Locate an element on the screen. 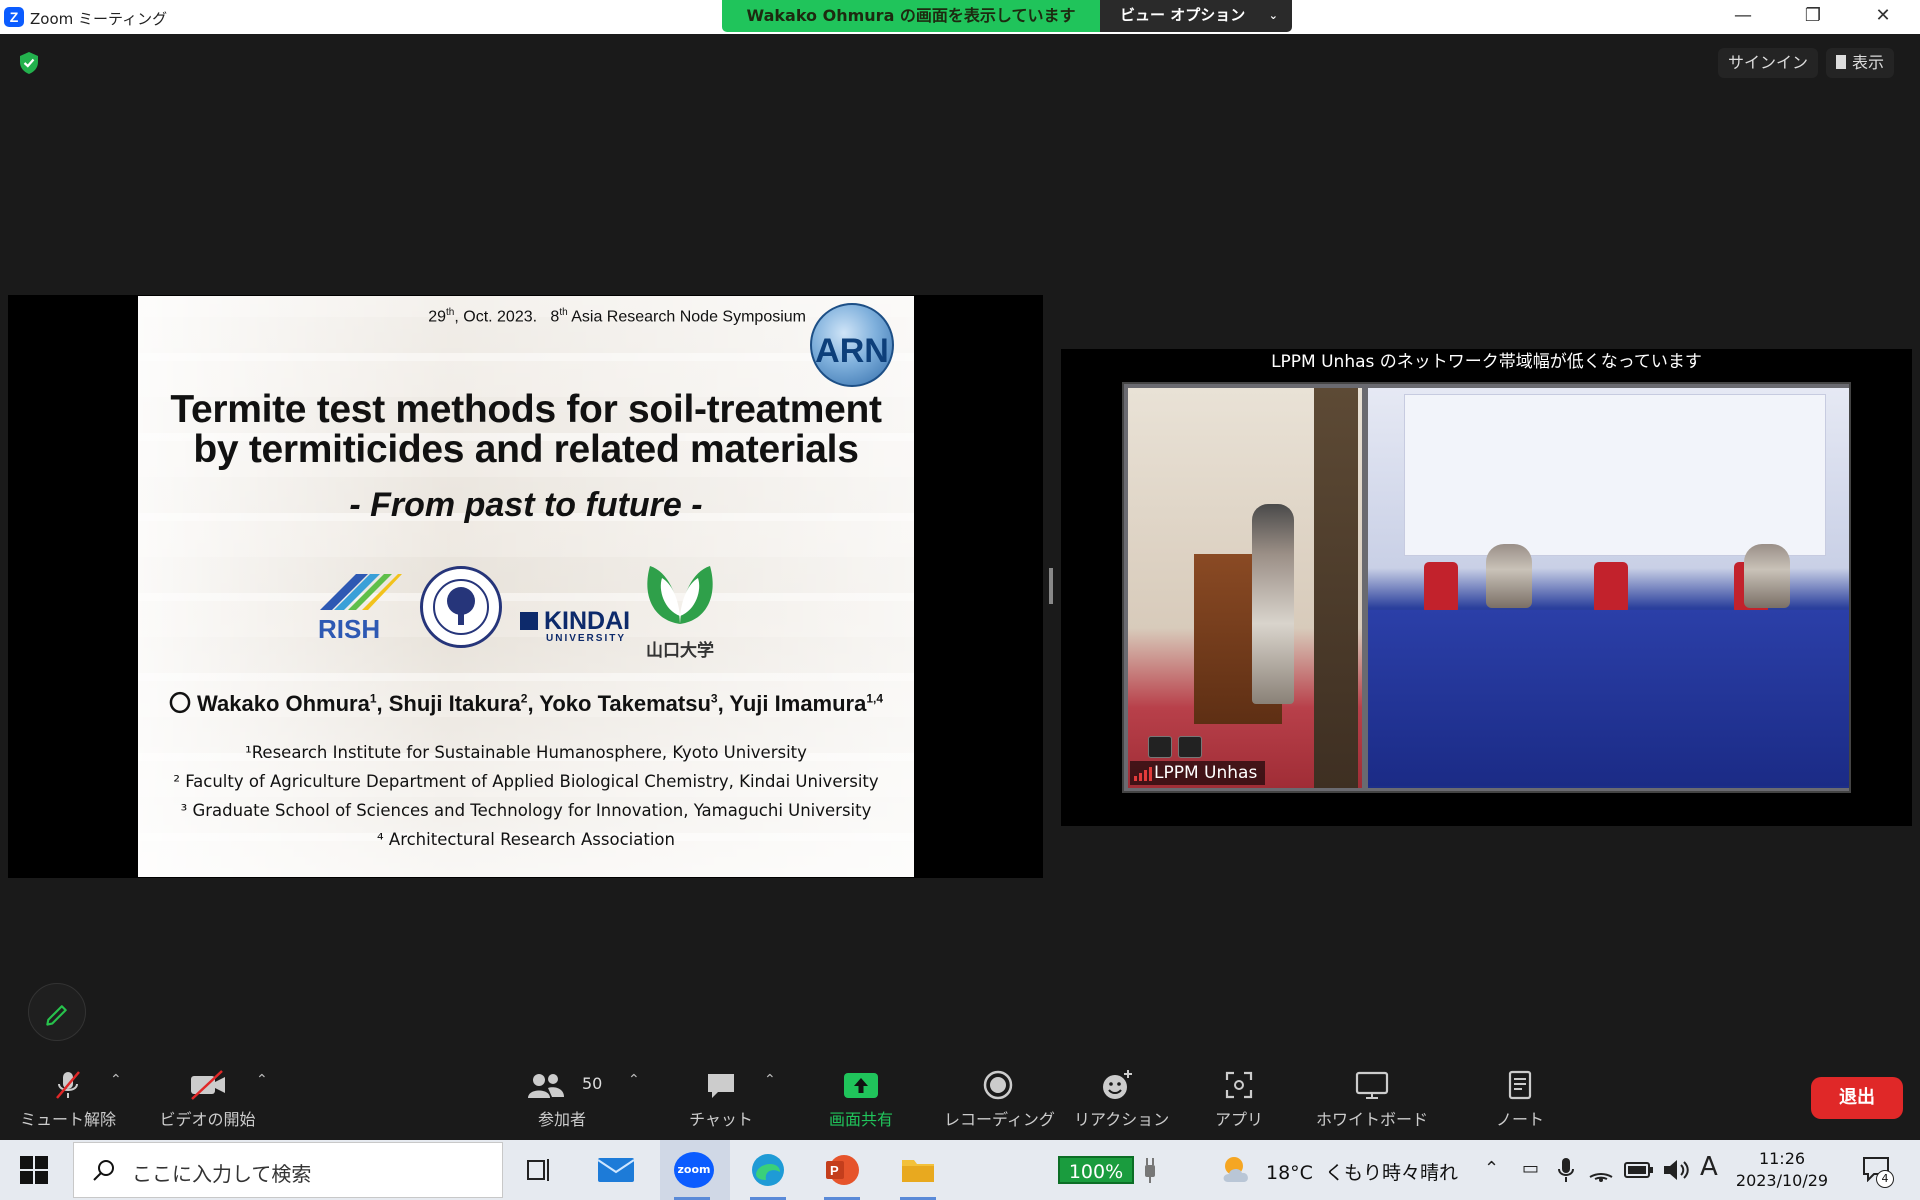 The width and height of the screenshot is (1920, 1200). close-button: ✕ is located at coordinates (1883, 17).